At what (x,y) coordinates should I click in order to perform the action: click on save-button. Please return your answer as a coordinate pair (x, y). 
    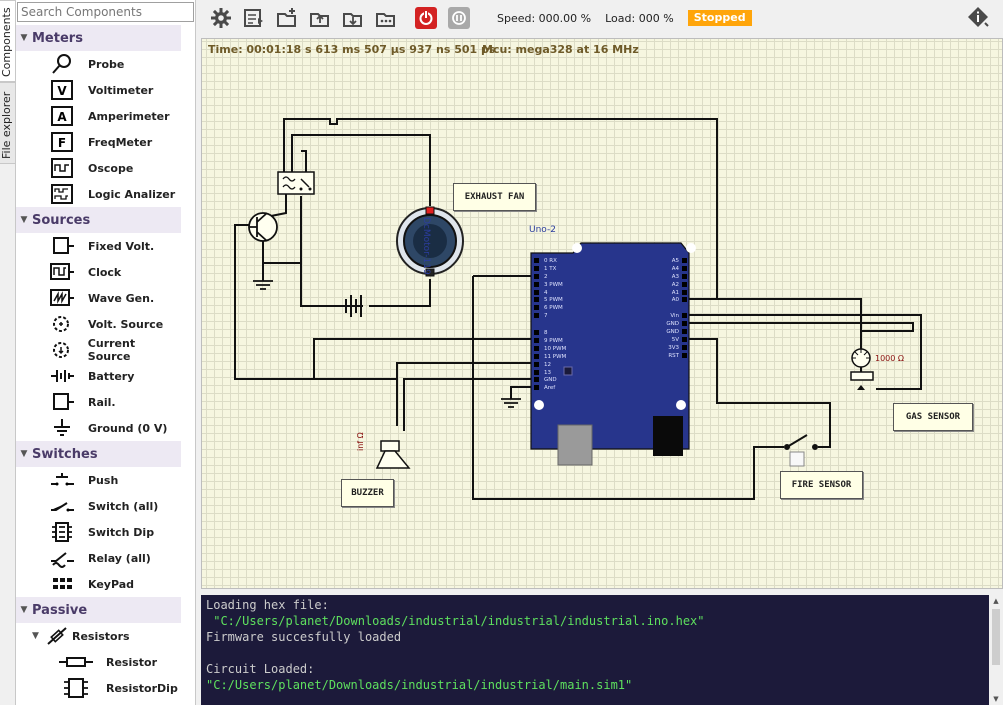
    Looking at the image, I should click on (353, 18).